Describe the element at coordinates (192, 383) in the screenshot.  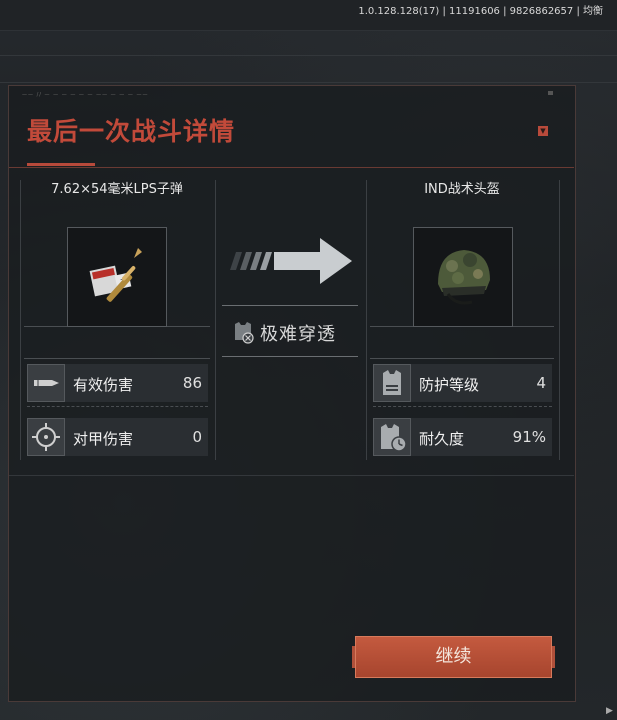
I see `stat-value: 86` at that location.